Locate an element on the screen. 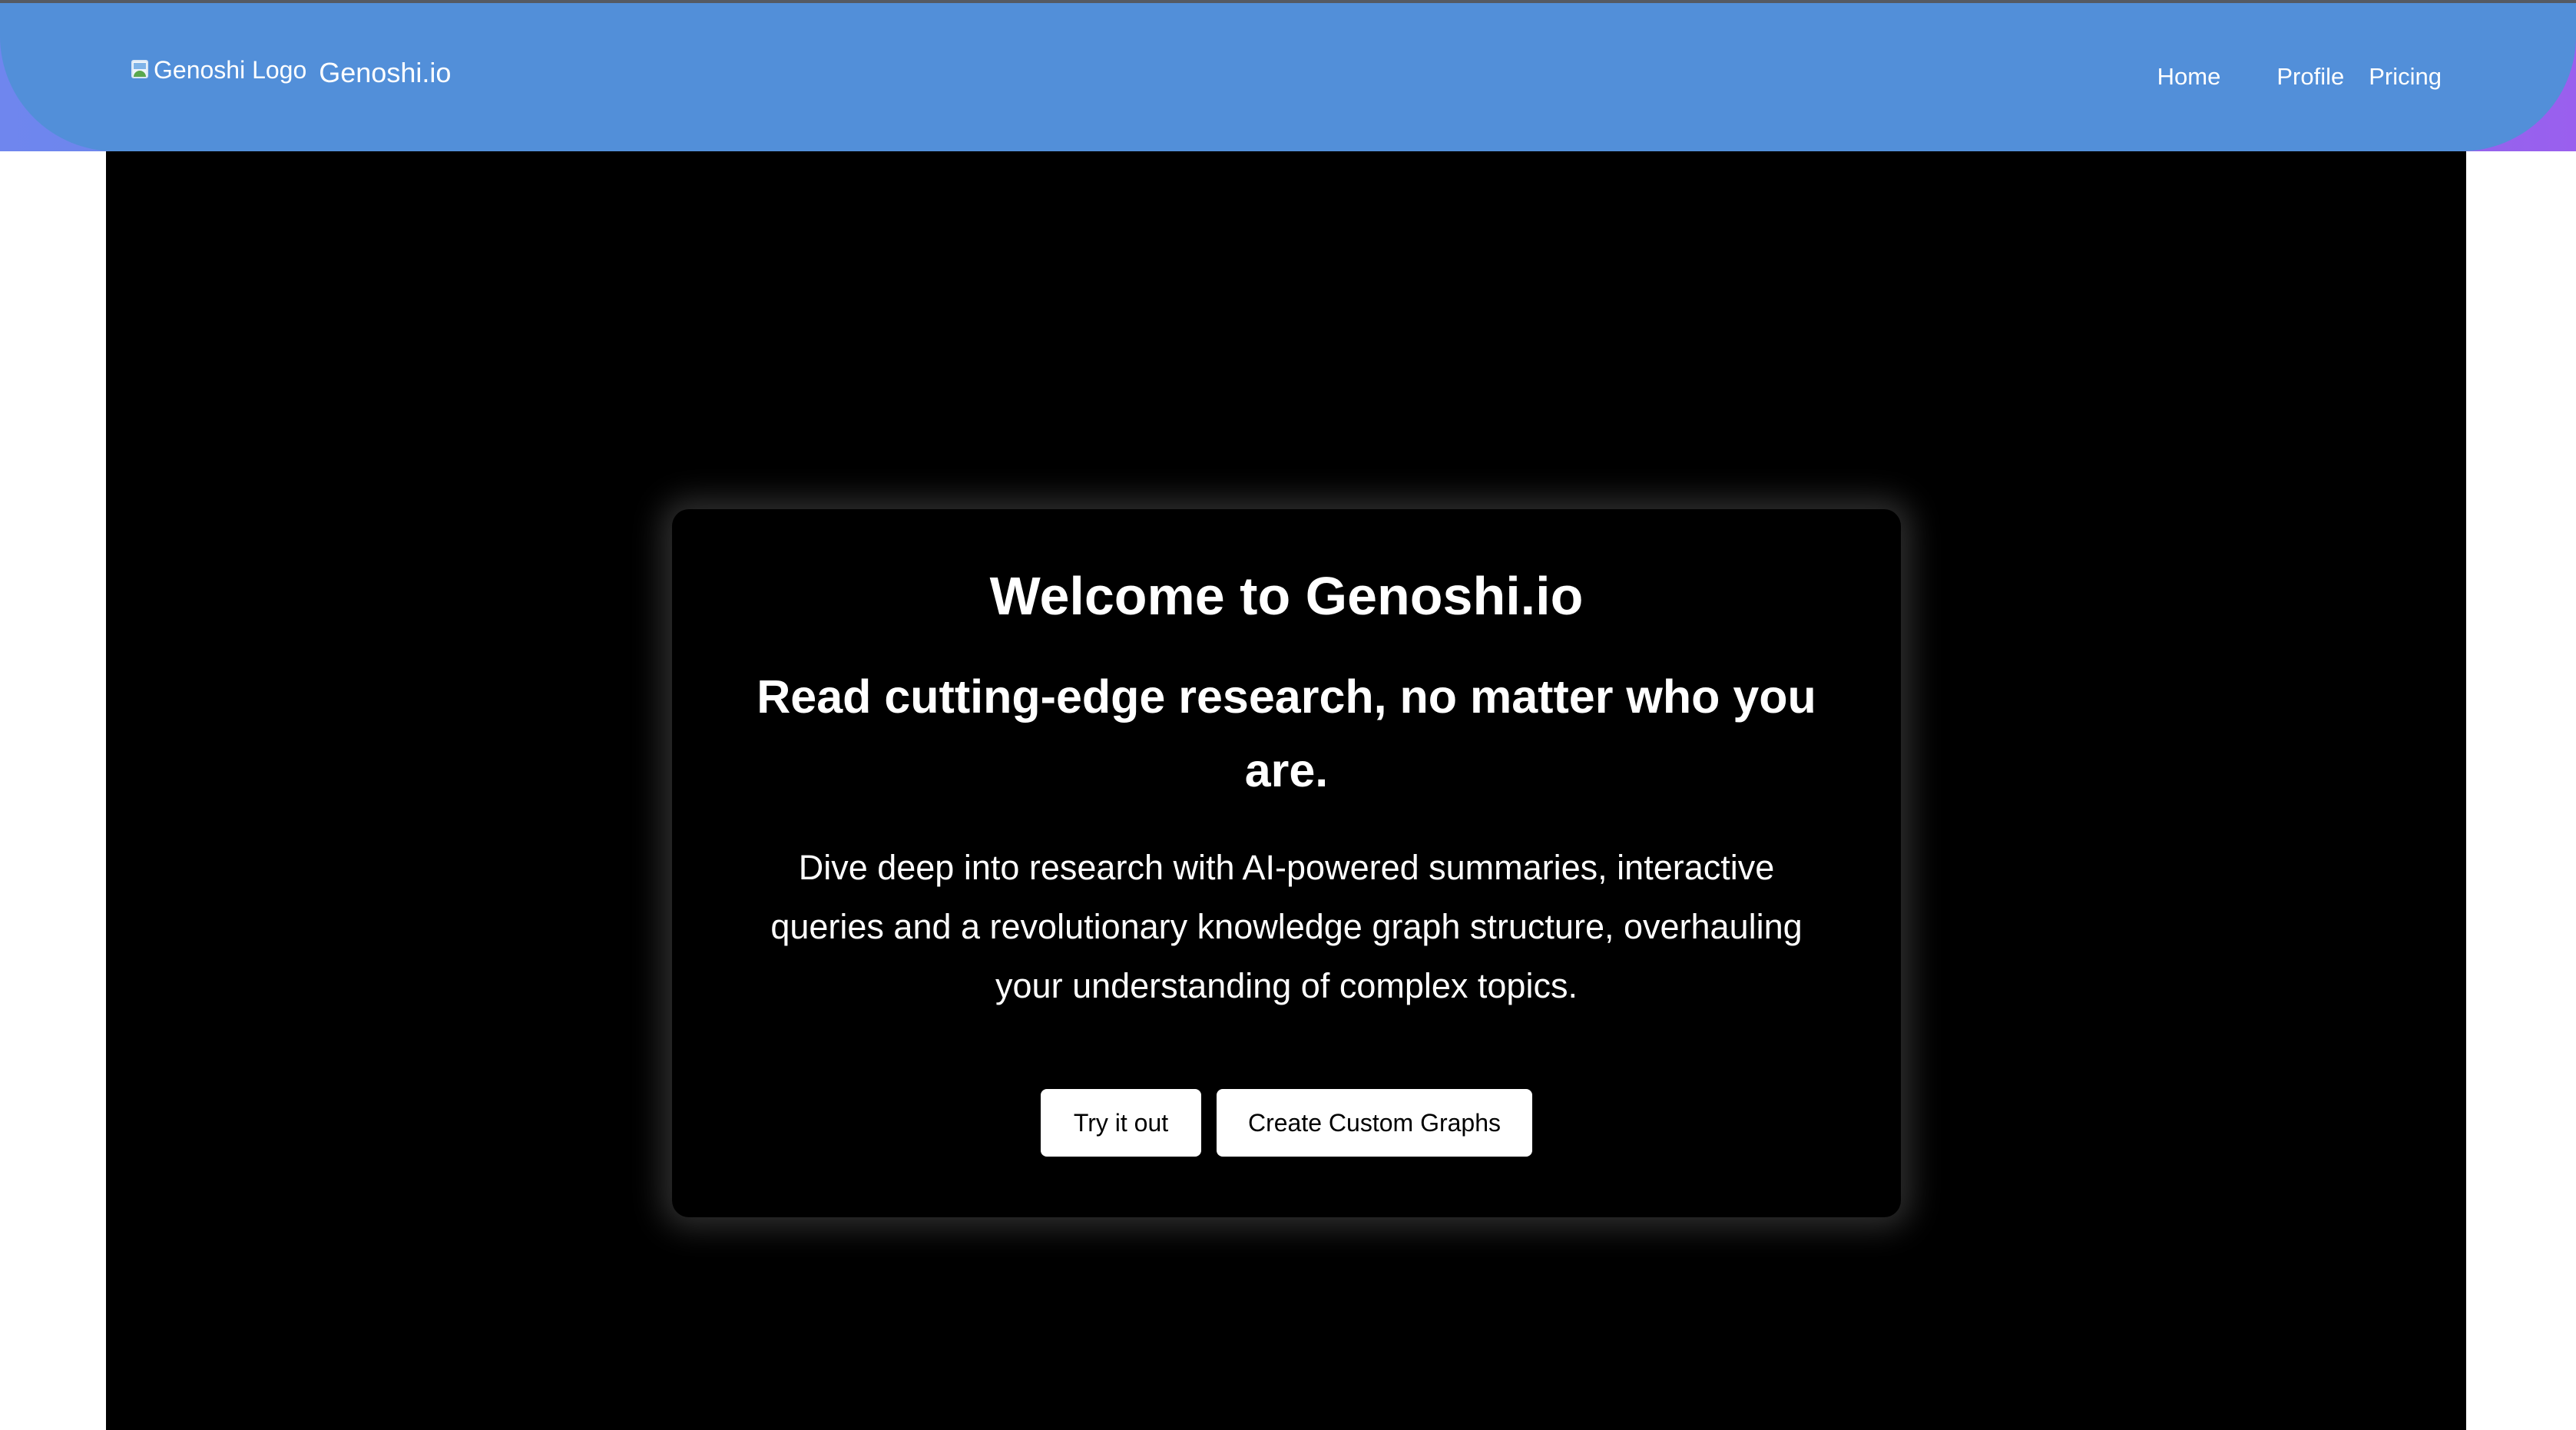  logo: Genoshi Logo is located at coordinates (218, 70).